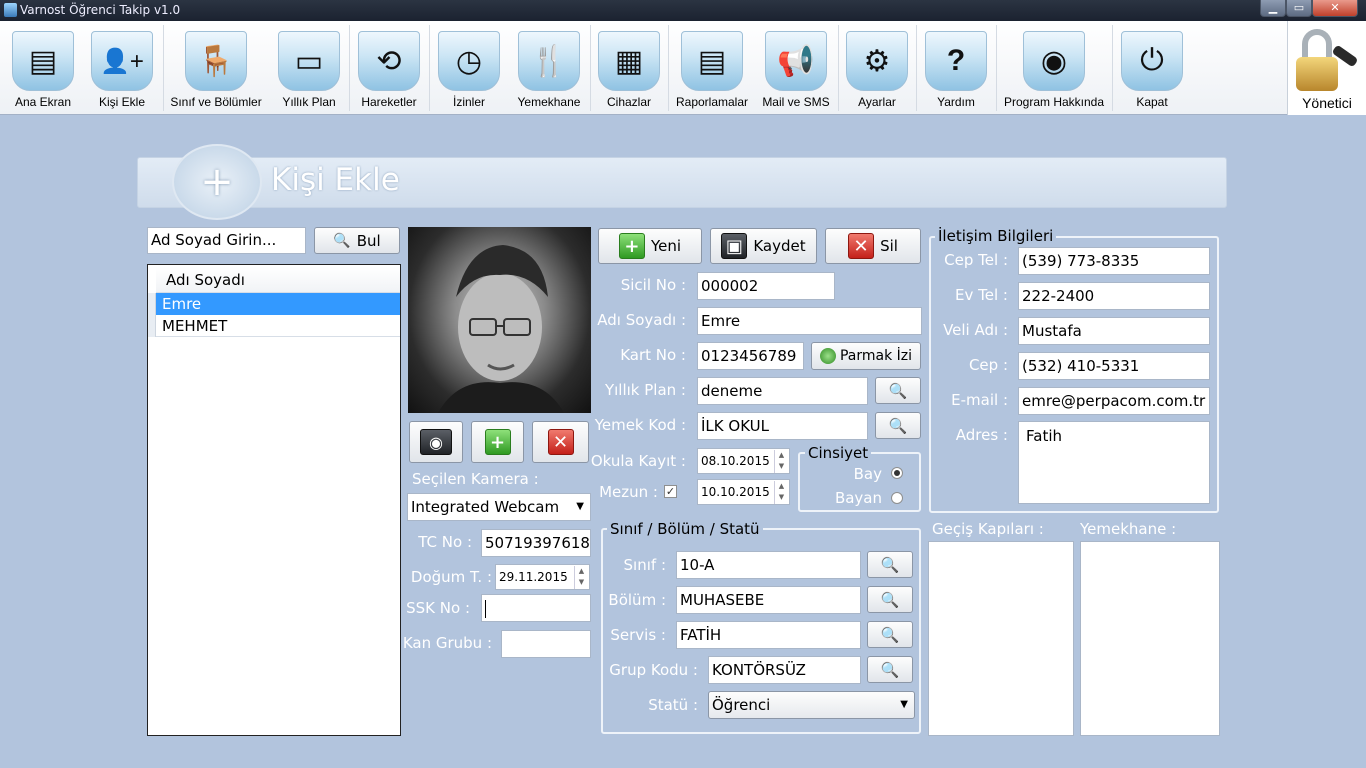  Describe the element at coordinates (890, 599) in the screenshot. I see `department-search-button: 🔍` at that location.